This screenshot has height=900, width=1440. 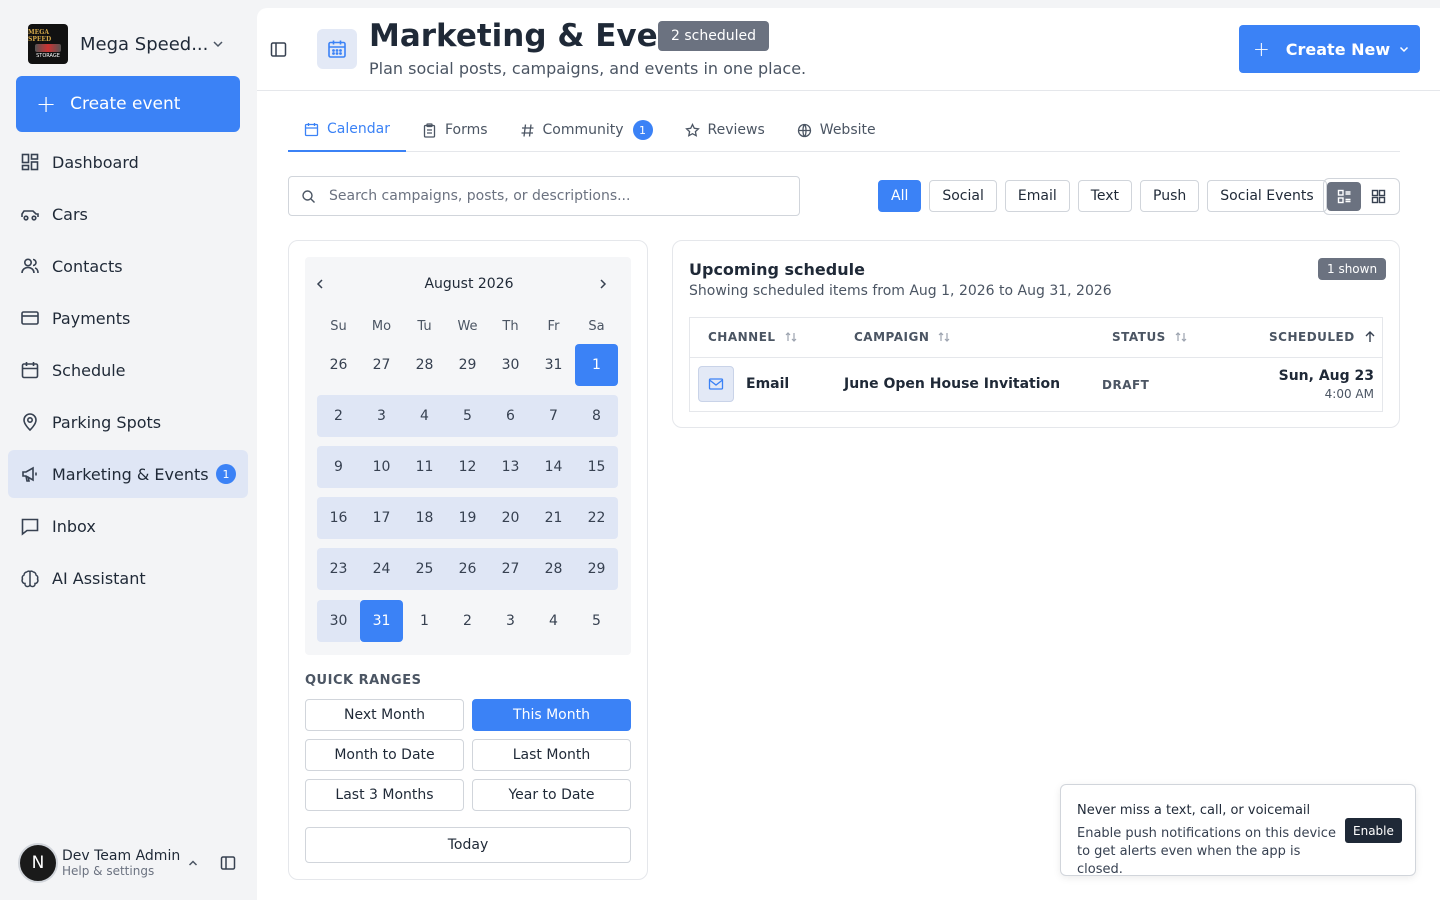 I want to click on plus-icon: +, so click(x=46, y=104).